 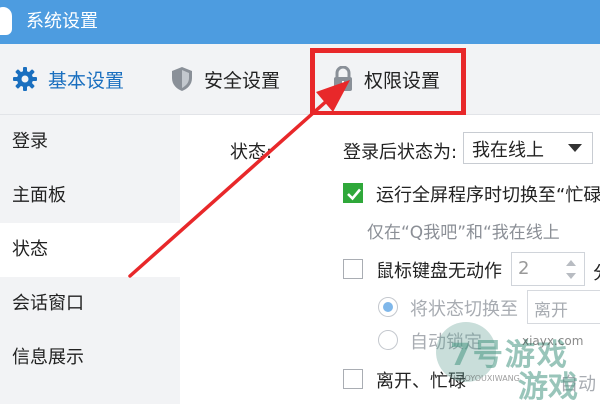 I want to click on checkmark-icon, so click(x=354, y=194).